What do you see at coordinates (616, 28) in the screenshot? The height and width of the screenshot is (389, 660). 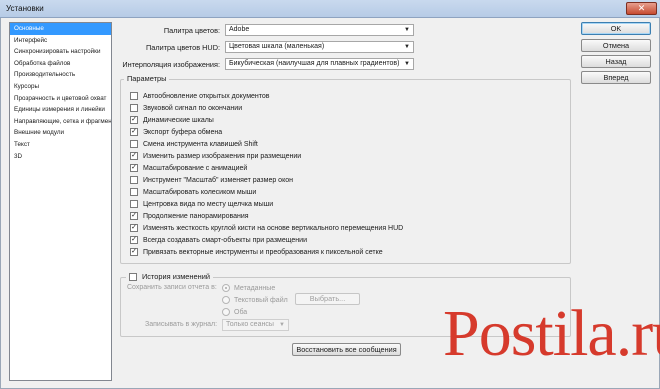 I see `ok-button: OK` at bounding box center [616, 28].